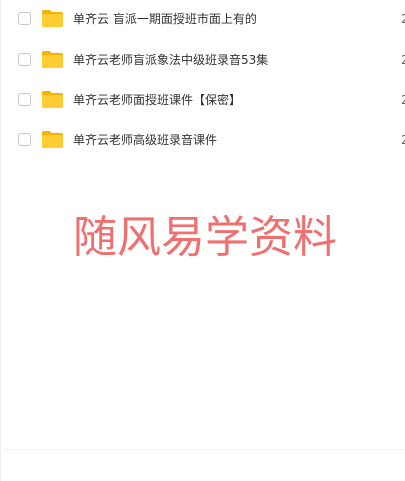  I want to click on file-row: 单齐云老师高级班录音课件 2, so click(203, 140).